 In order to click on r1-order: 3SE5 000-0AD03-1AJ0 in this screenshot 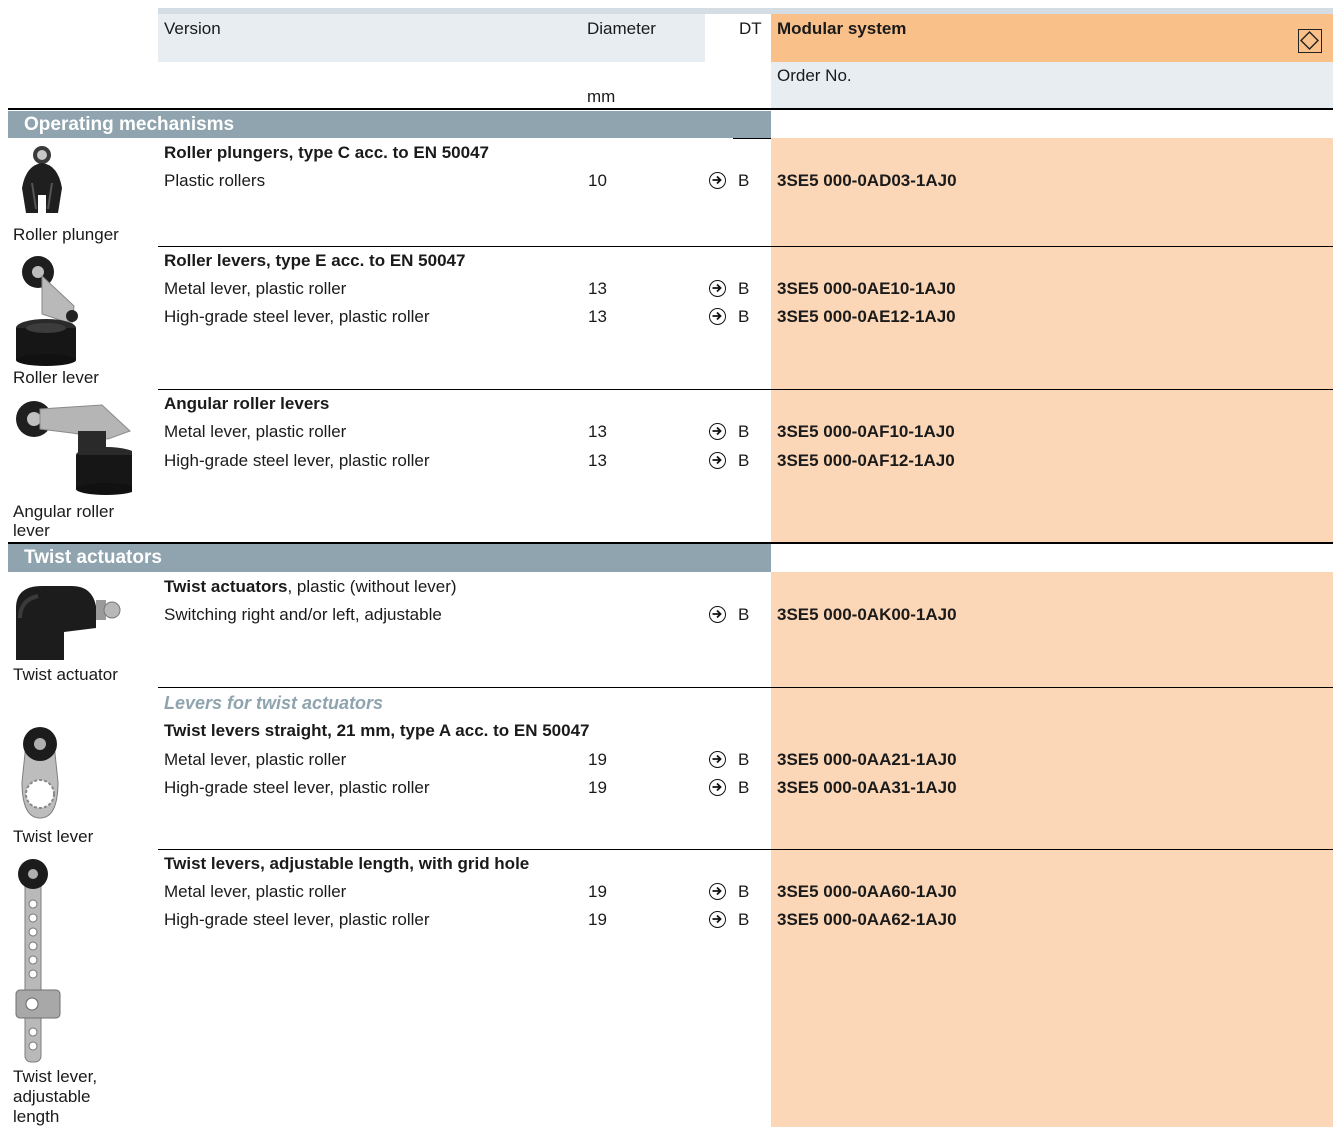, I will do `click(867, 181)`.